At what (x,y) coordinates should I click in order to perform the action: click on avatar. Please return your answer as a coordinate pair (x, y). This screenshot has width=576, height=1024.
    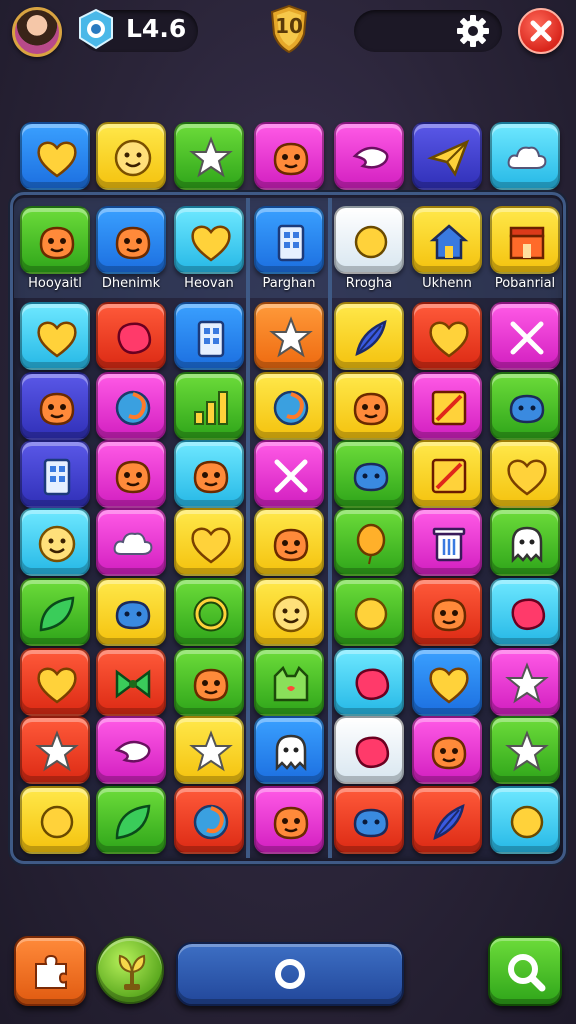
    Looking at the image, I should click on (37, 32).